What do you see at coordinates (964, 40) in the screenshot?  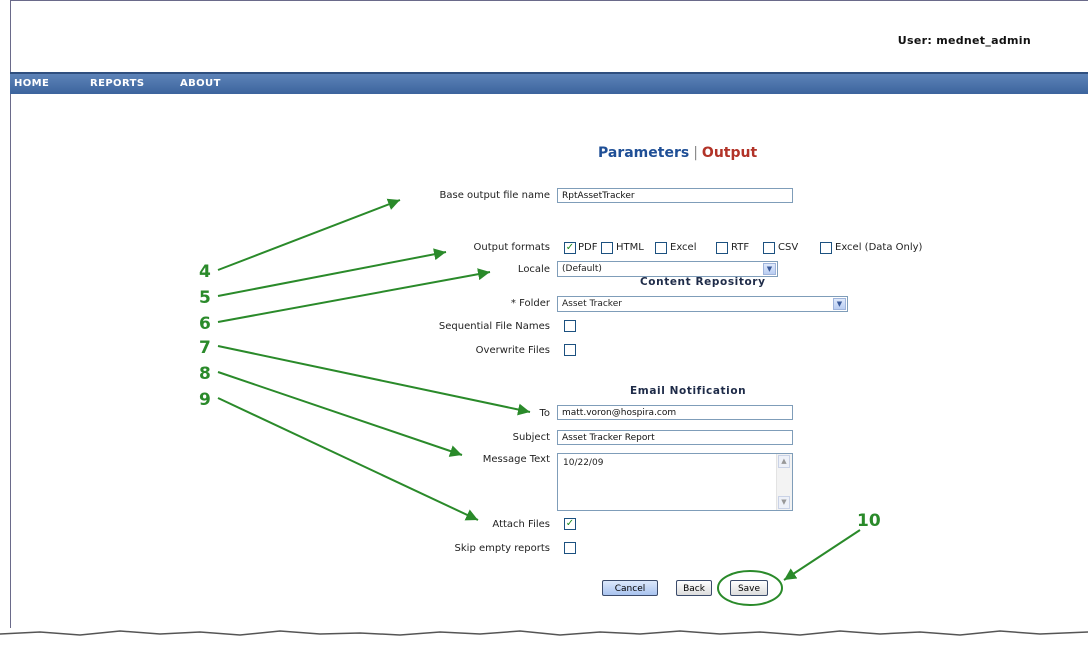 I see `user-label: User: mednet_admin` at bounding box center [964, 40].